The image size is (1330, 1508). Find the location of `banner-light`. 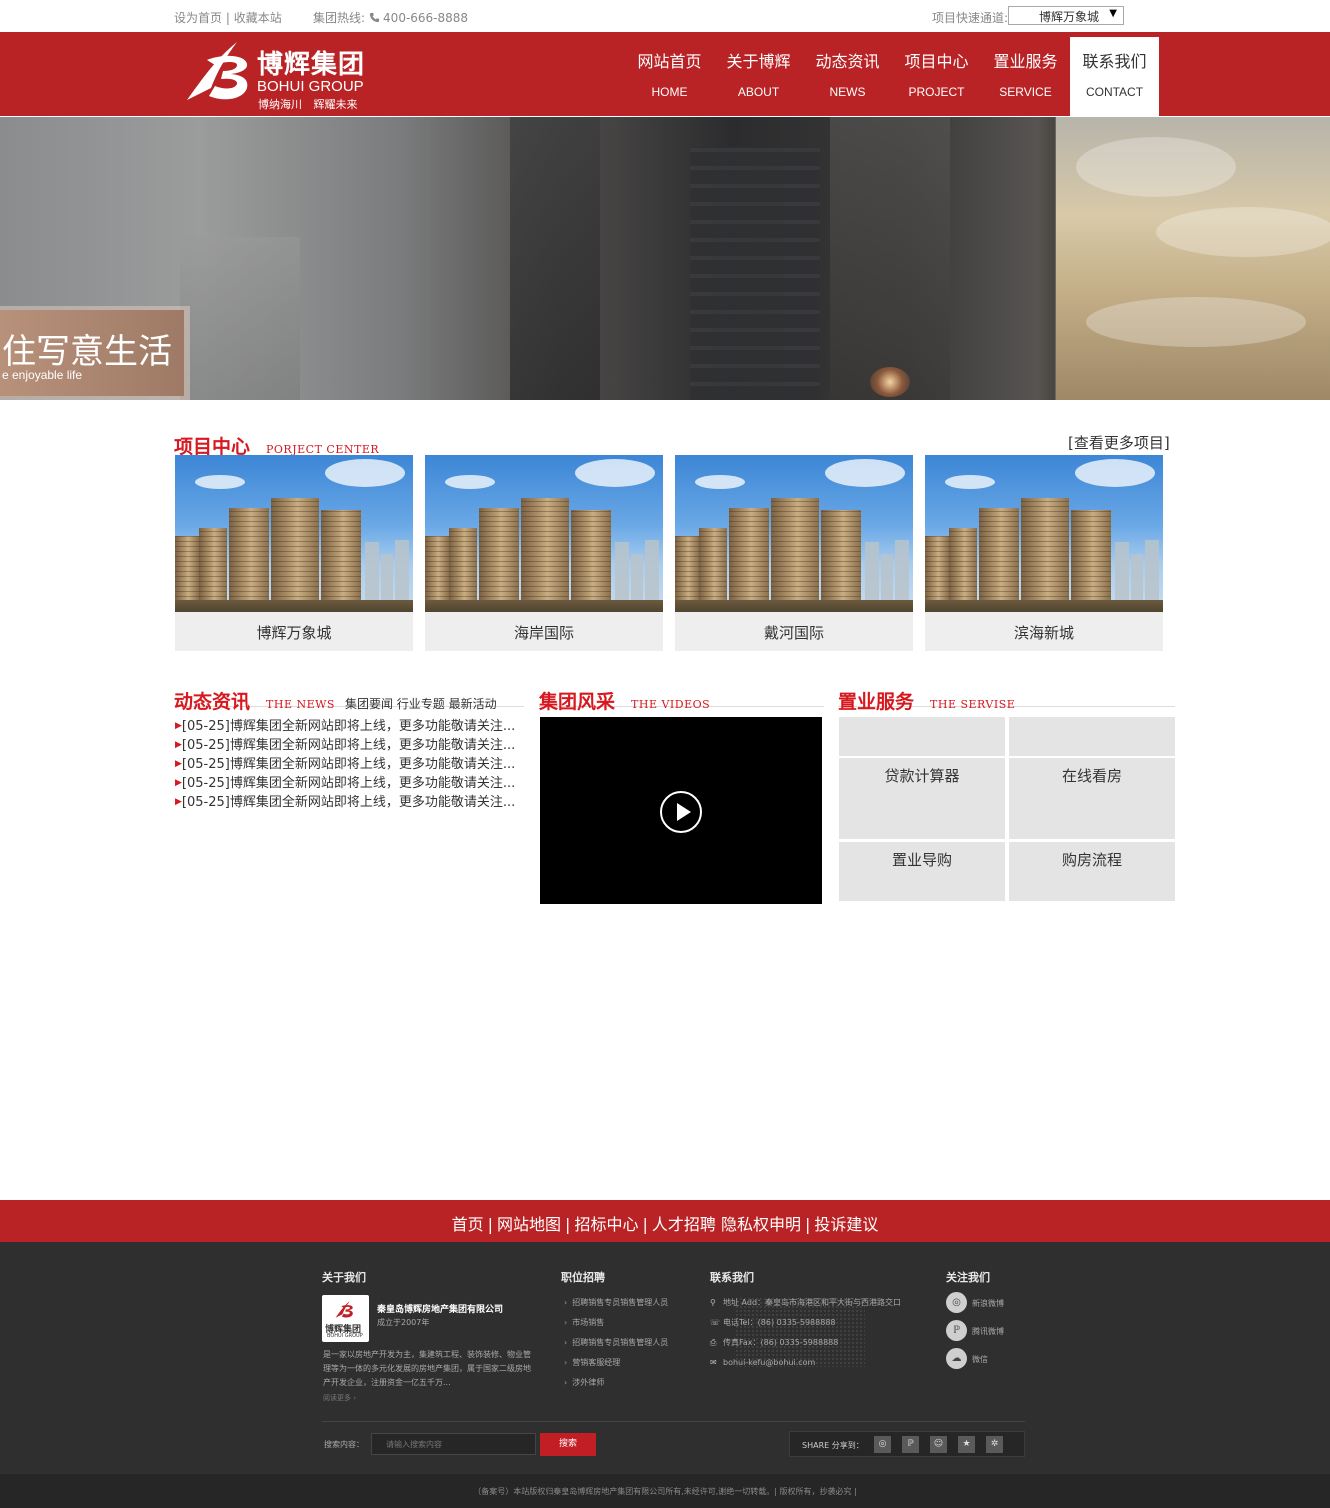

banner-light is located at coordinates (890, 382).